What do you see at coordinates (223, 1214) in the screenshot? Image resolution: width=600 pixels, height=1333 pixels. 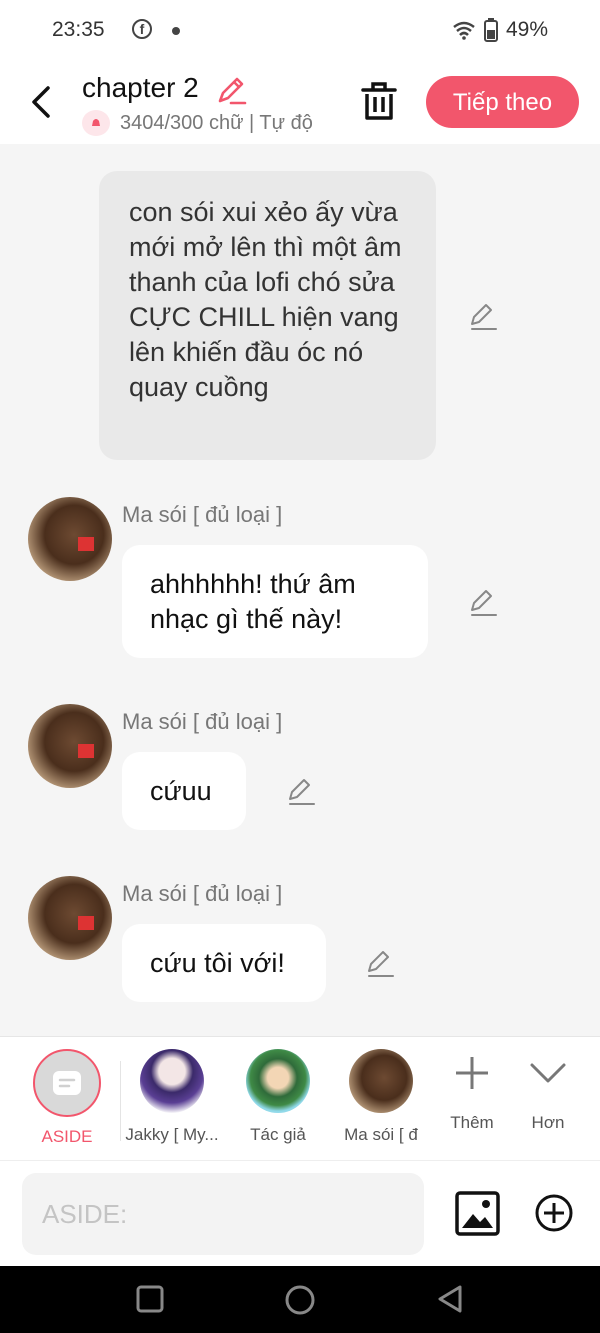 I see `message-input` at bounding box center [223, 1214].